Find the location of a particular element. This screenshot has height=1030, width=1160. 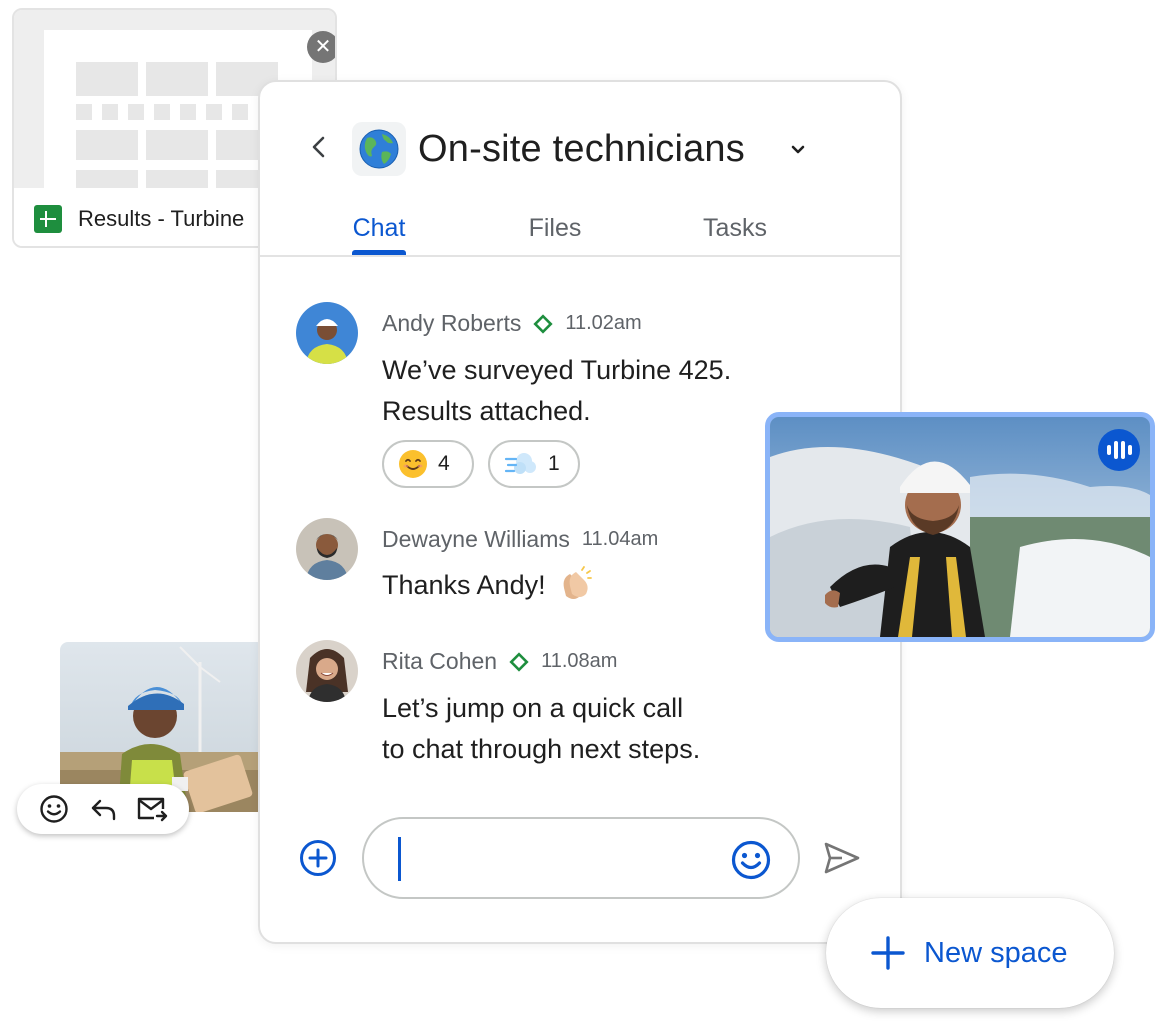

message-text: Thanks Andy! is located at coordinates (488, 585).